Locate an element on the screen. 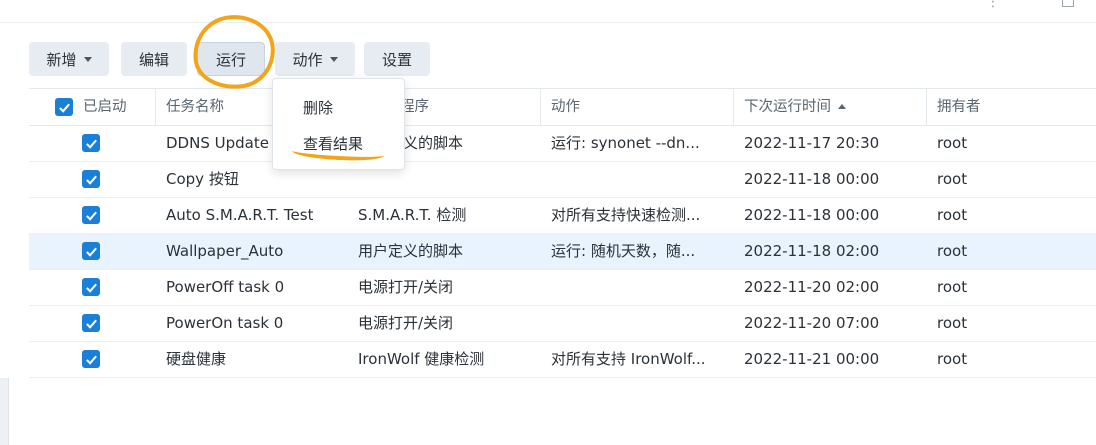  cell-name: PowerOff task 0 is located at coordinates (225, 287).